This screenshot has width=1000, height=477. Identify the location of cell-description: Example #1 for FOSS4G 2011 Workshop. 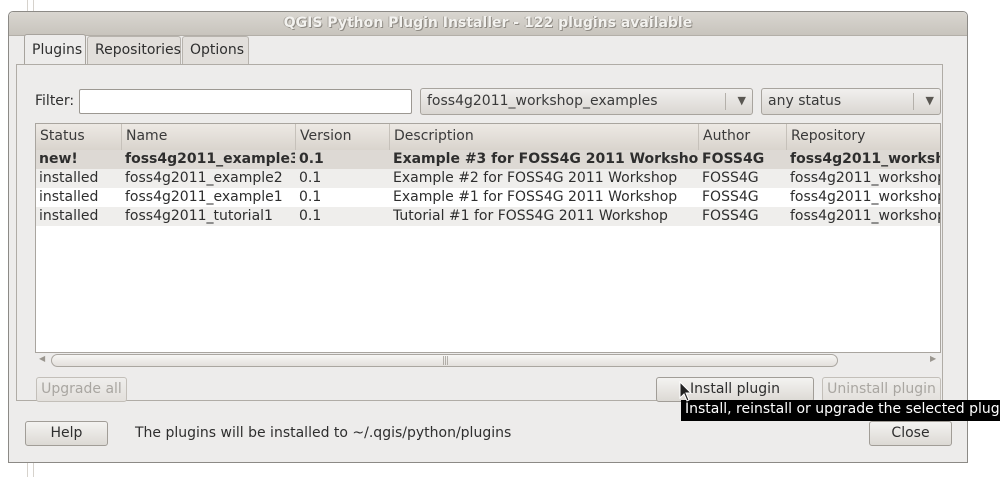
(535, 197).